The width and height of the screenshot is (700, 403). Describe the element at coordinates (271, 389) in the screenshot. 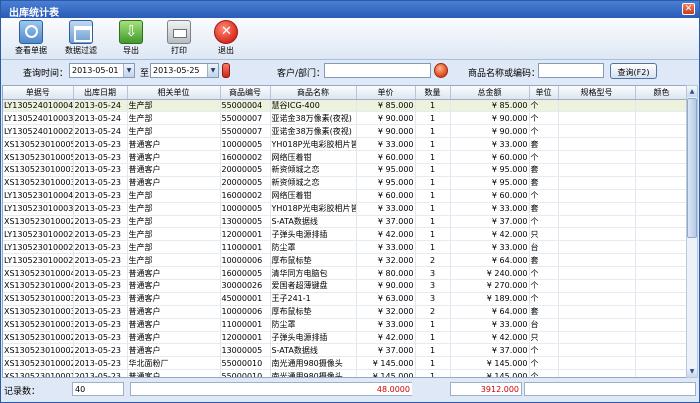

I see `total-qty-value: 48.0000` at that location.